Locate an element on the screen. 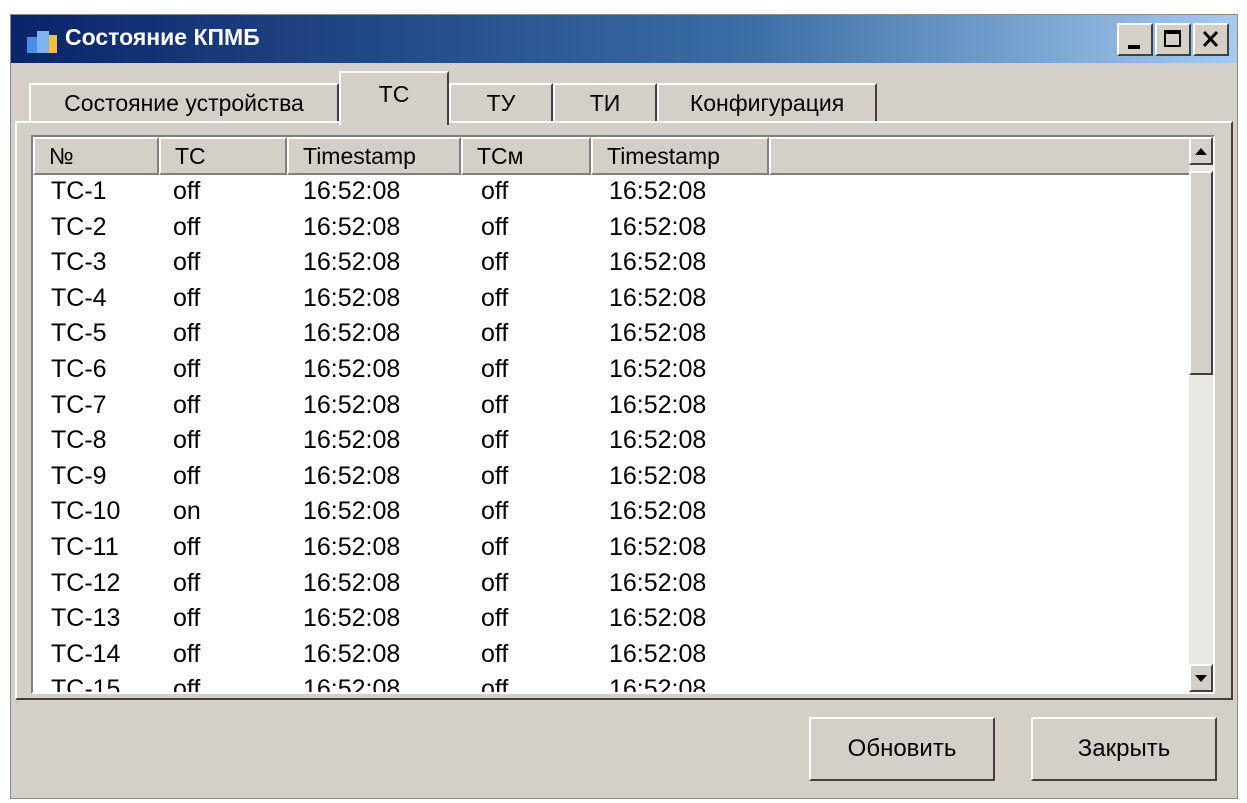  table-row: ТС-9 off 16:52:08 off 16:52:08 is located at coordinates (613, 478).